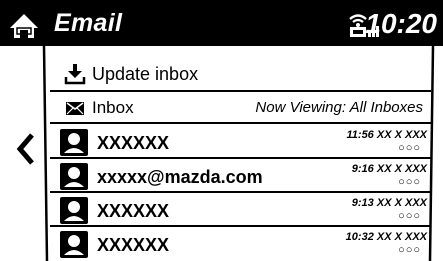  What do you see at coordinates (389, 169) in the screenshot?
I see `email-time: 9:16 XX X XXX` at bounding box center [389, 169].